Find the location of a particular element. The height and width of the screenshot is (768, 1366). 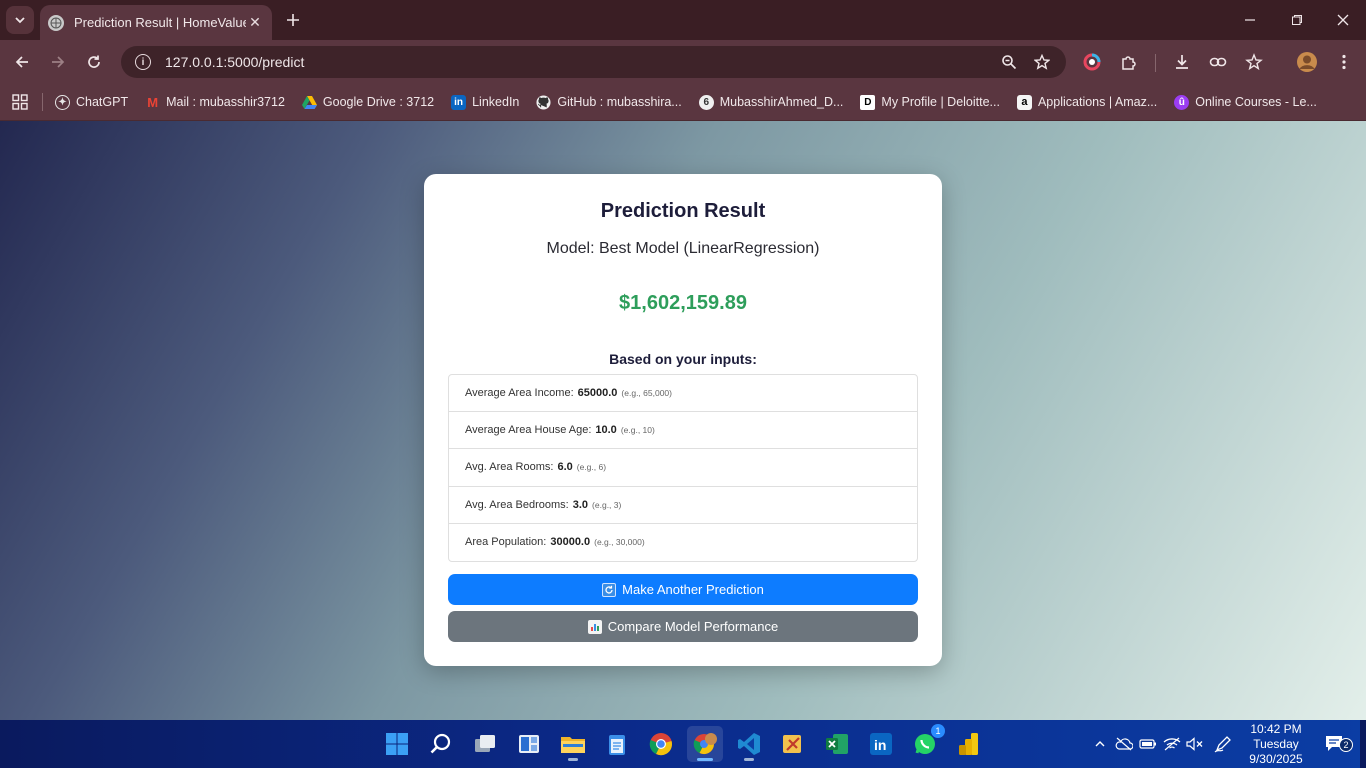

clock-day: Tuesday is located at coordinates (1276, 744).